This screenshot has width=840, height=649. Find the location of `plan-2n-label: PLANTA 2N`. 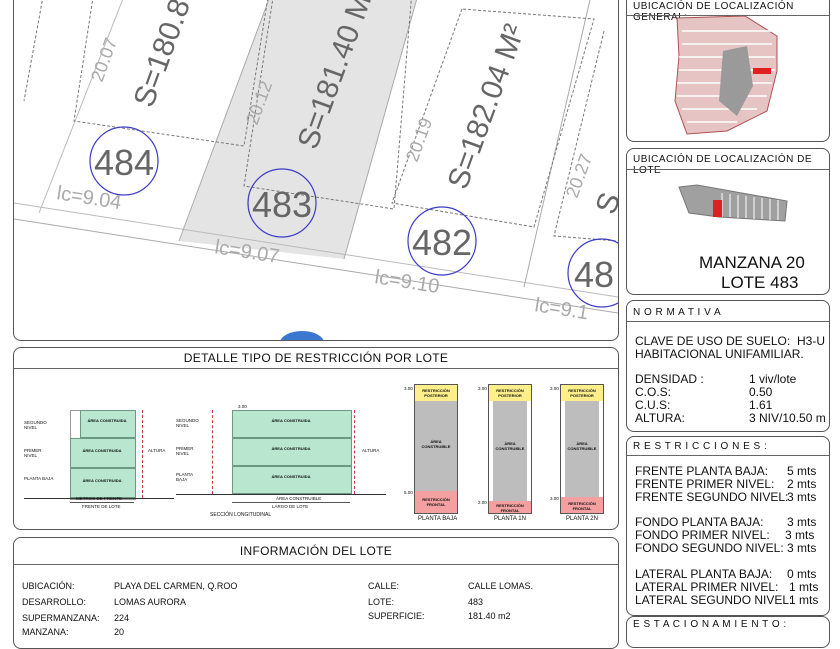

plan-2n-label: PLANTA 2N is located at coordinates (582, 519).